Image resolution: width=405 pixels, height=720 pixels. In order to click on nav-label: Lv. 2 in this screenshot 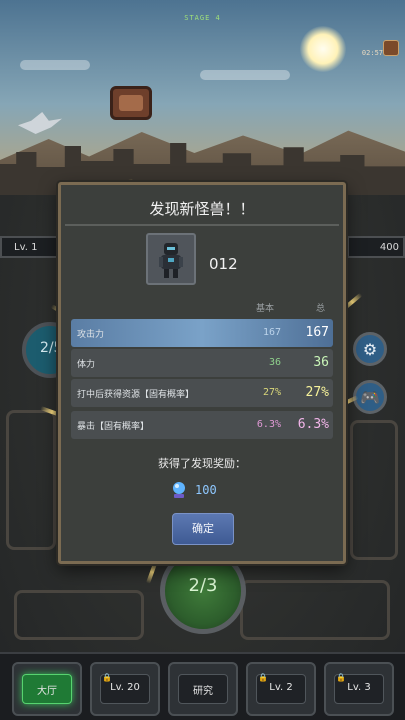, I will do `click(281, 687)`.